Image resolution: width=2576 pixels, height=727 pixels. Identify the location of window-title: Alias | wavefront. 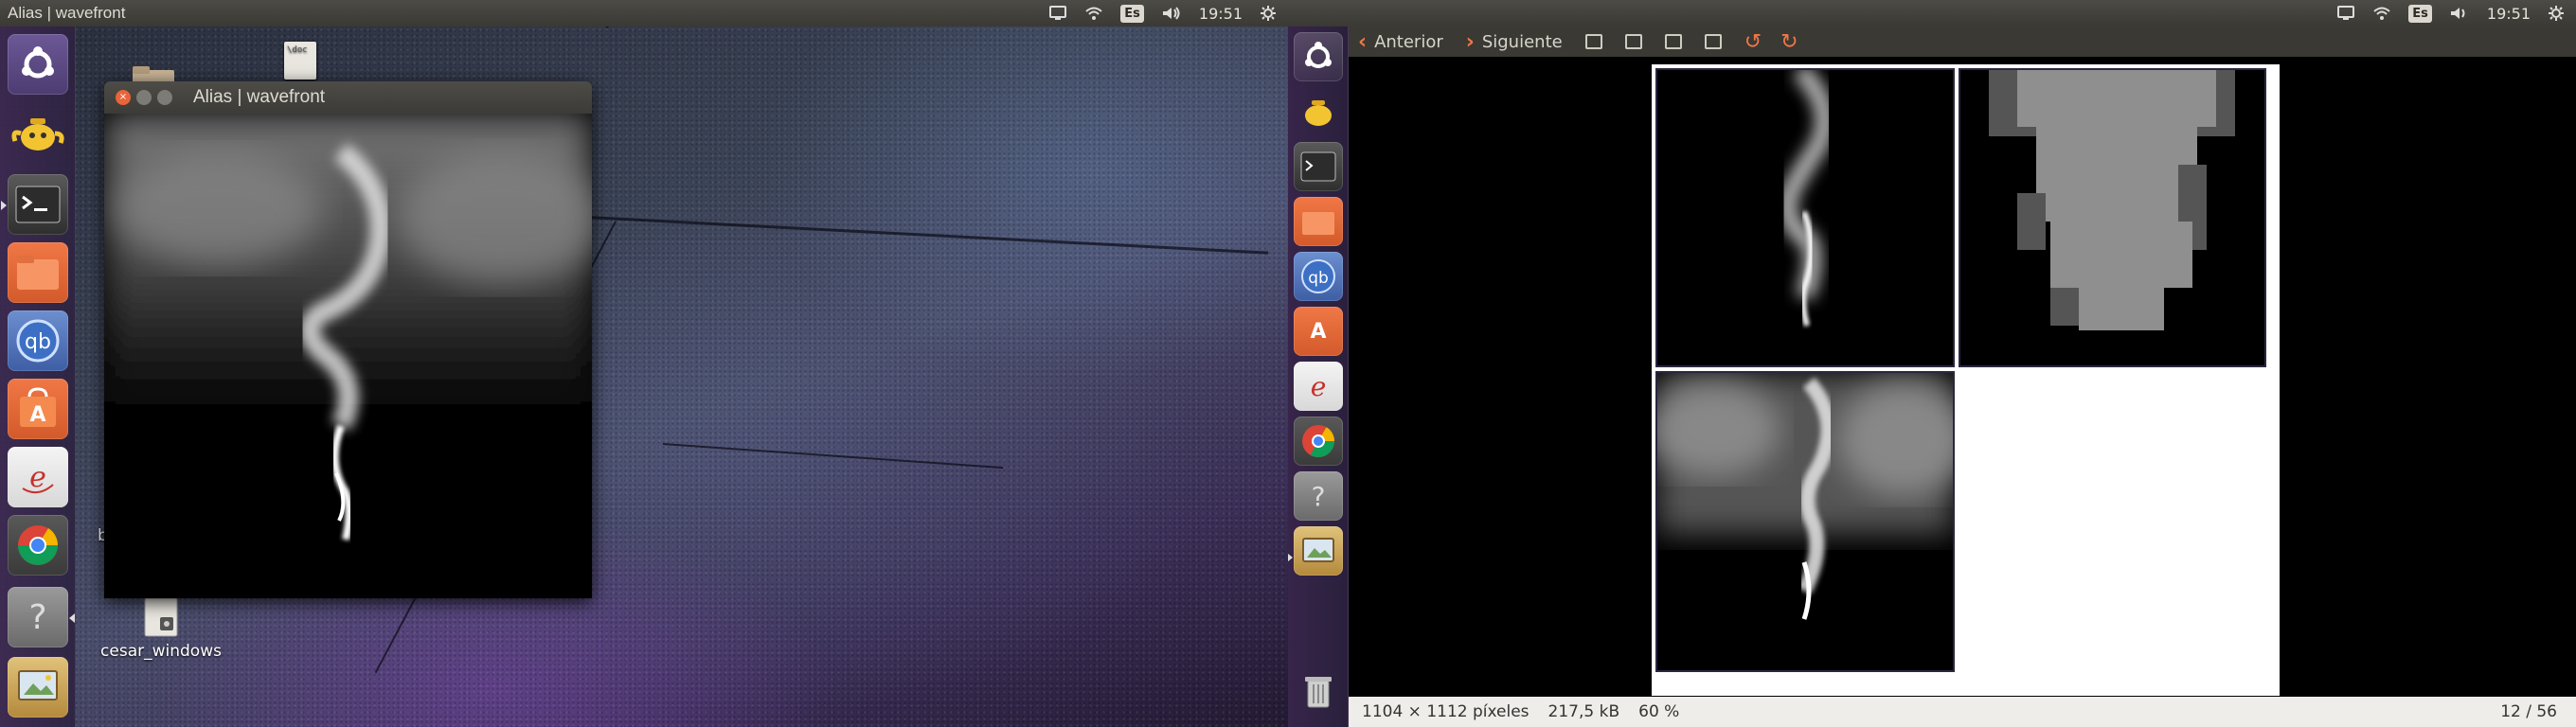
(259, 97).